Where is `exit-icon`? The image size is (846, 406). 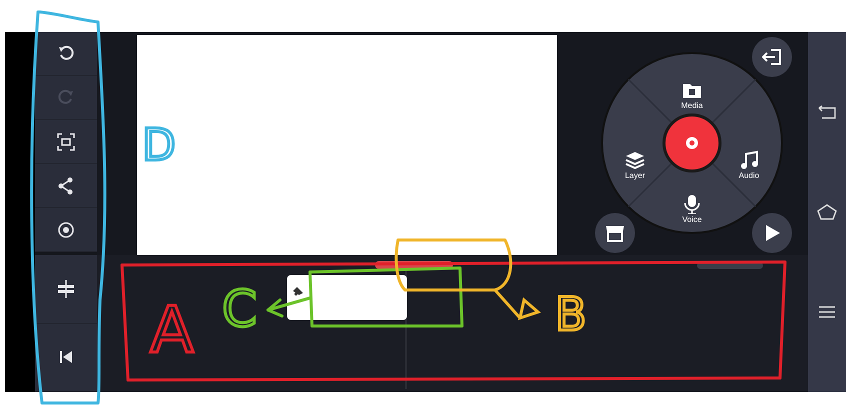
exit-icon is located at coordinates (772, 57).